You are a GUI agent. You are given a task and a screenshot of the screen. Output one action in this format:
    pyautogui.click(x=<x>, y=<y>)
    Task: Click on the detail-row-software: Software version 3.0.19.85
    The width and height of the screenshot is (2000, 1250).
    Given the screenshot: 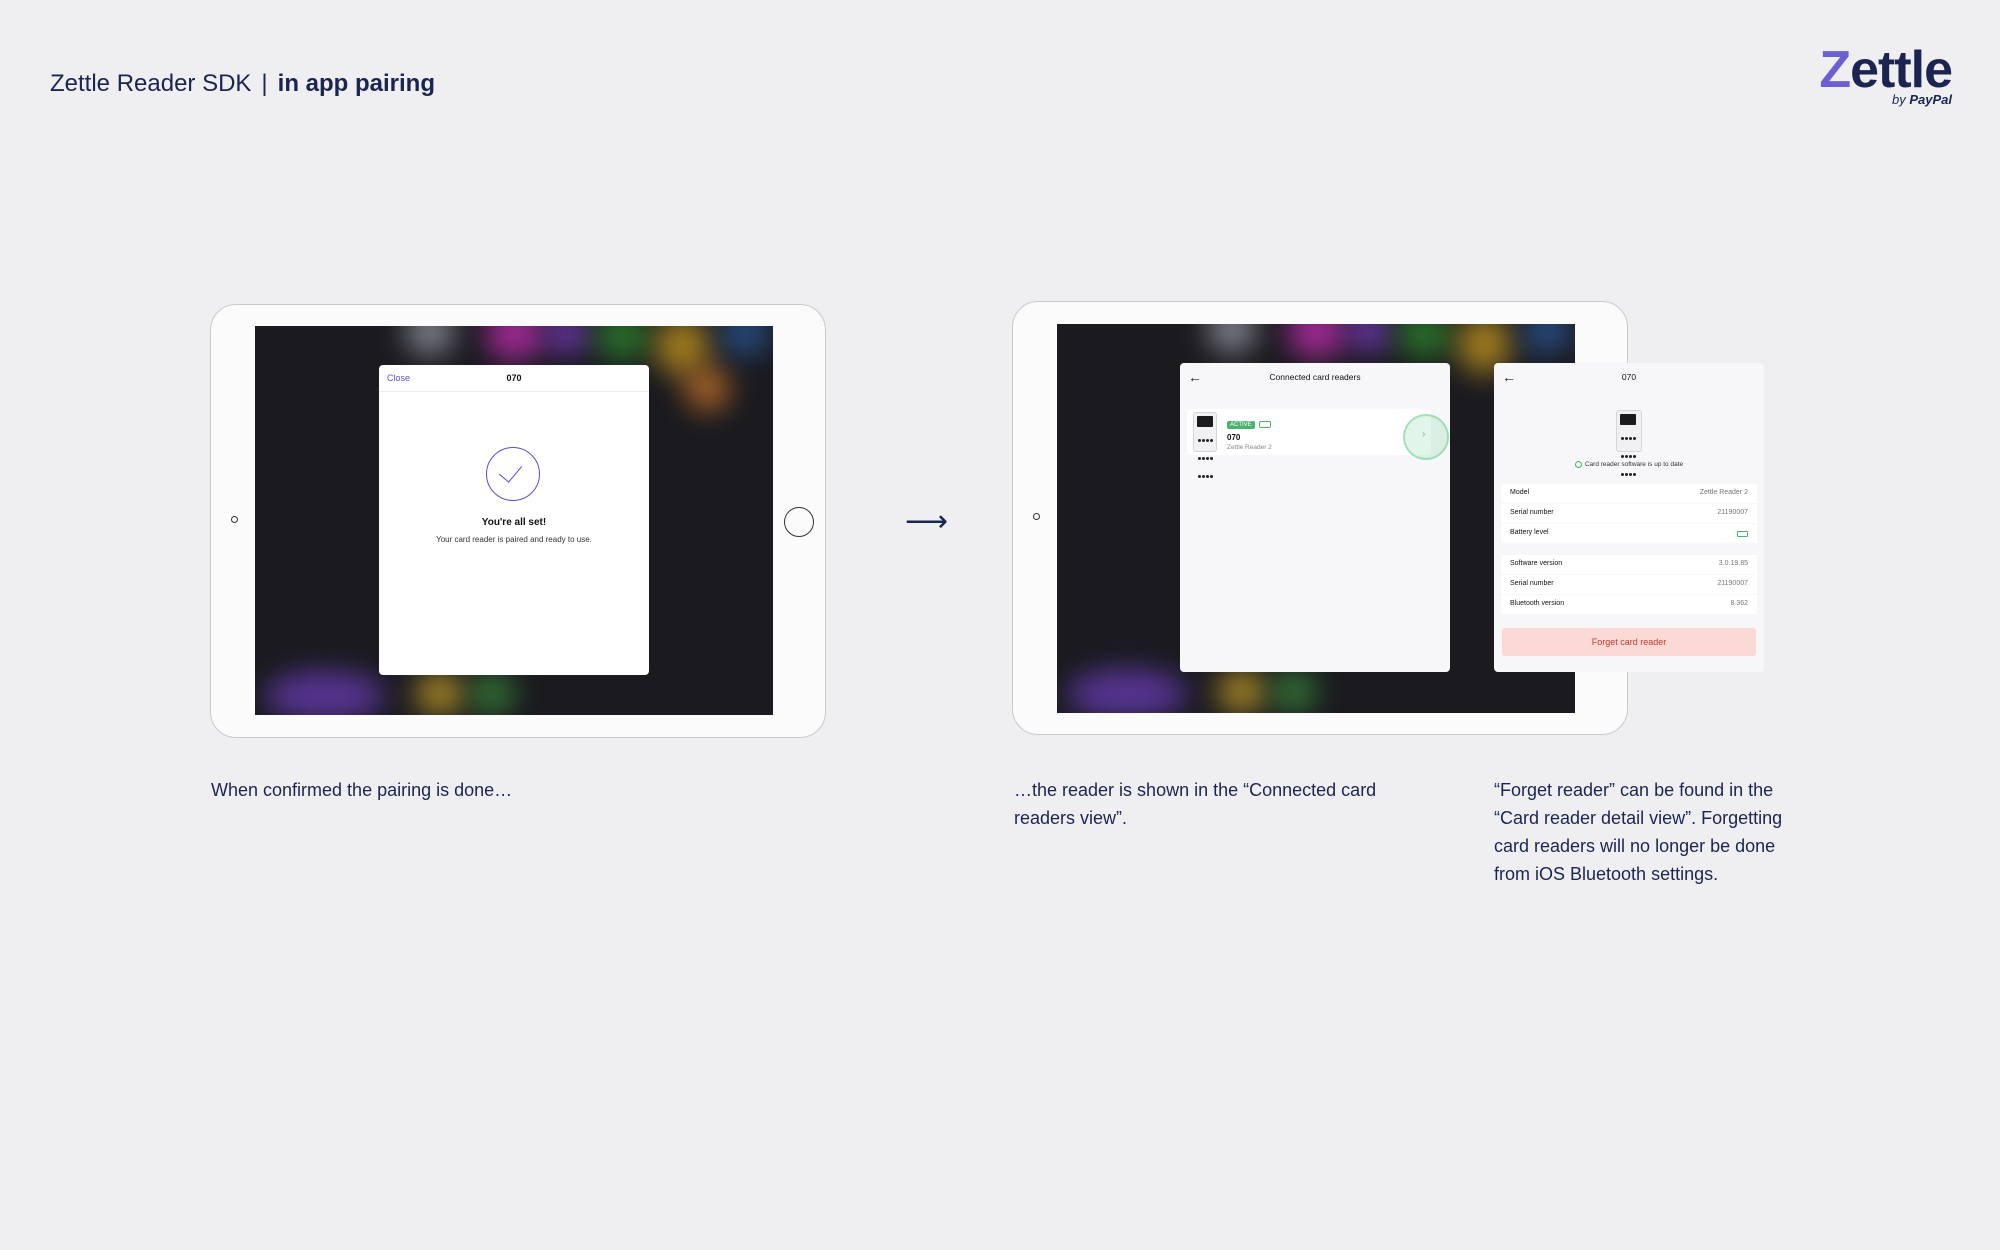 What is the action you would take?
    pyautogui.click(x=1629, y=564)
    